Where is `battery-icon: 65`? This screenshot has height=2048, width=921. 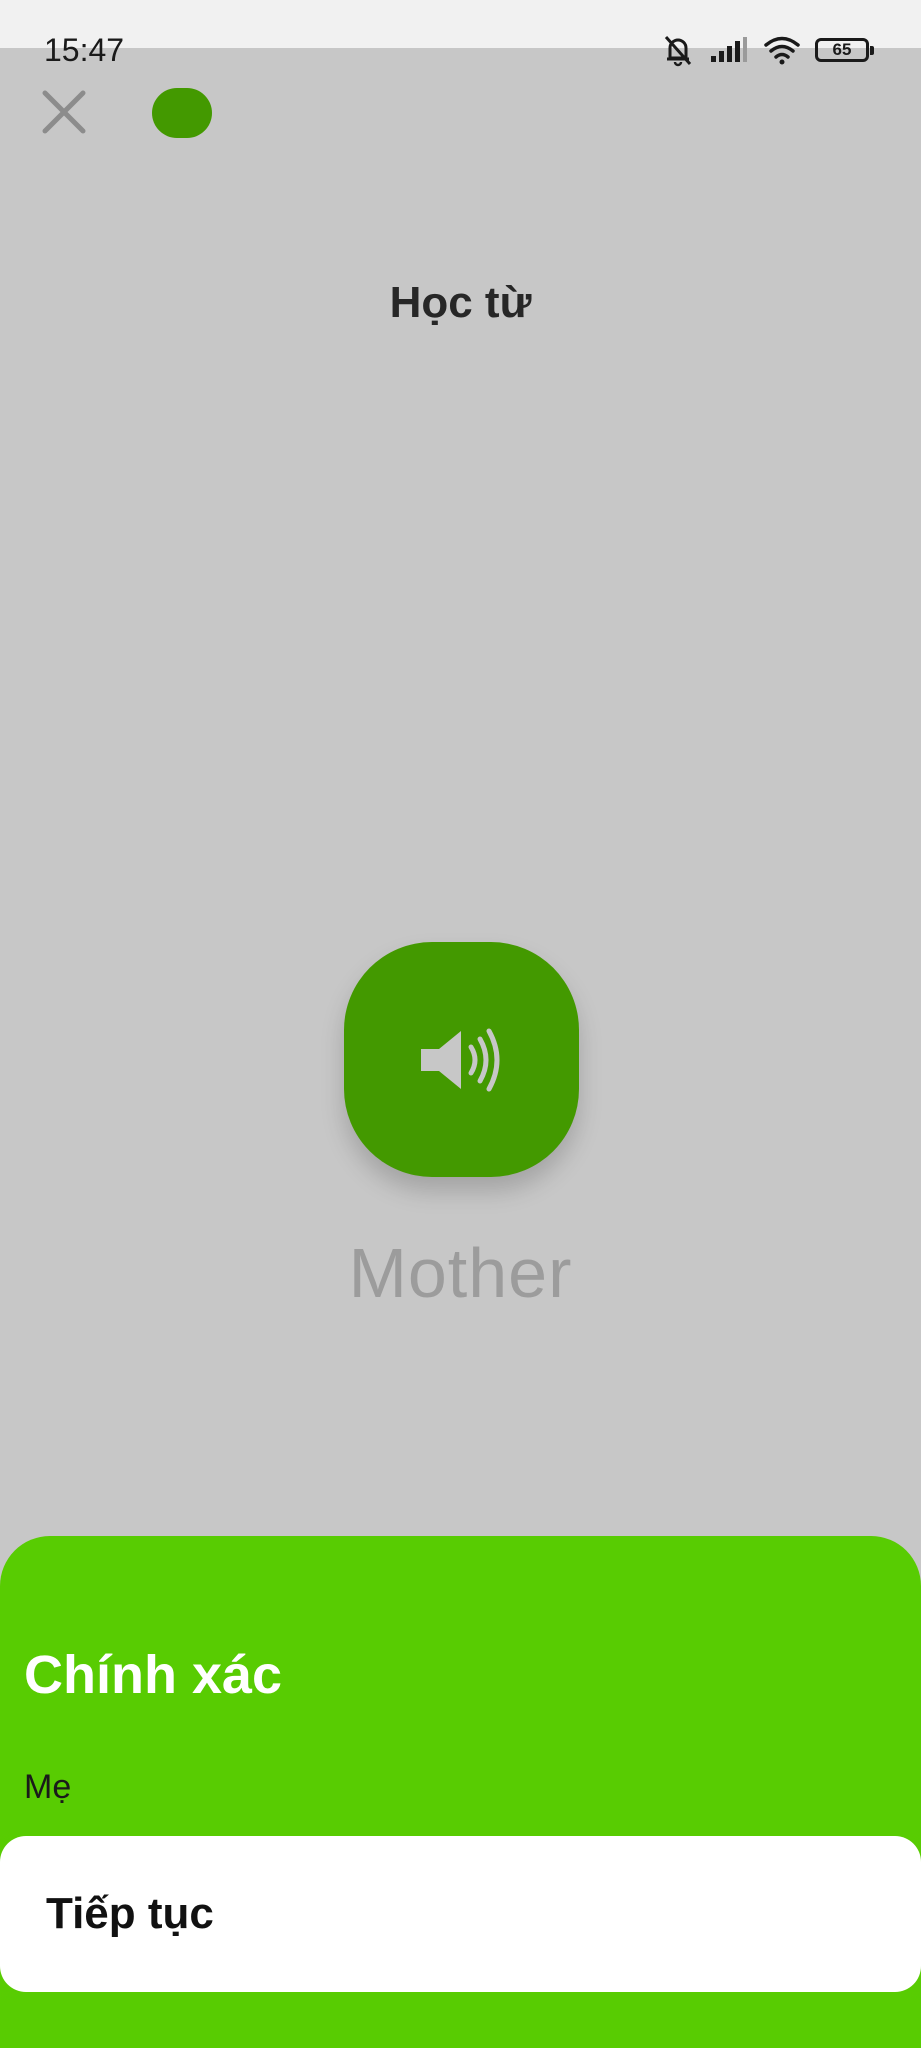
battery-icon: 65 is located at coordinates (844, 50).